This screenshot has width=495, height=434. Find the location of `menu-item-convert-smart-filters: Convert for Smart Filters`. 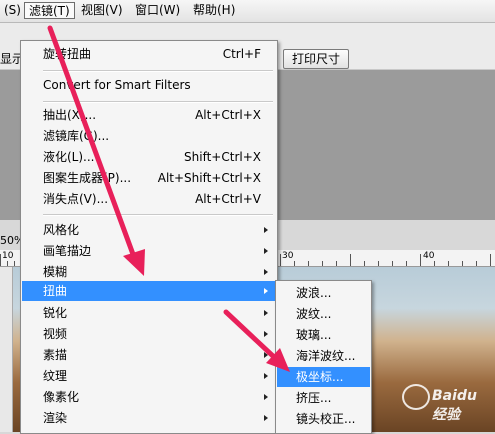

menu-item-convert-smart-filters: Convert for Smart Filters is located at coordinates (149, 85).